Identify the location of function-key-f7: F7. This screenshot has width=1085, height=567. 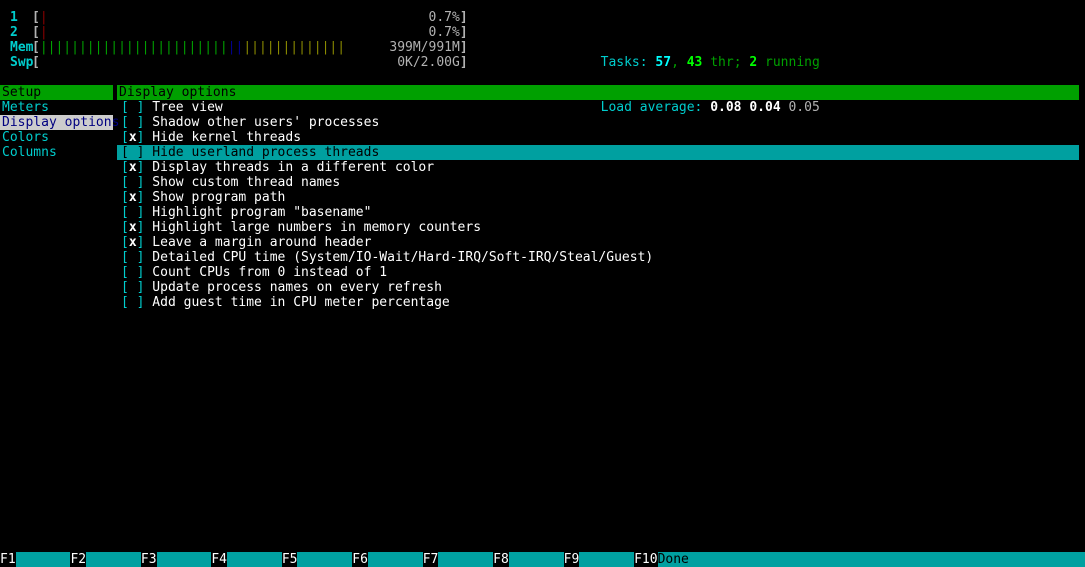
(458, 559).